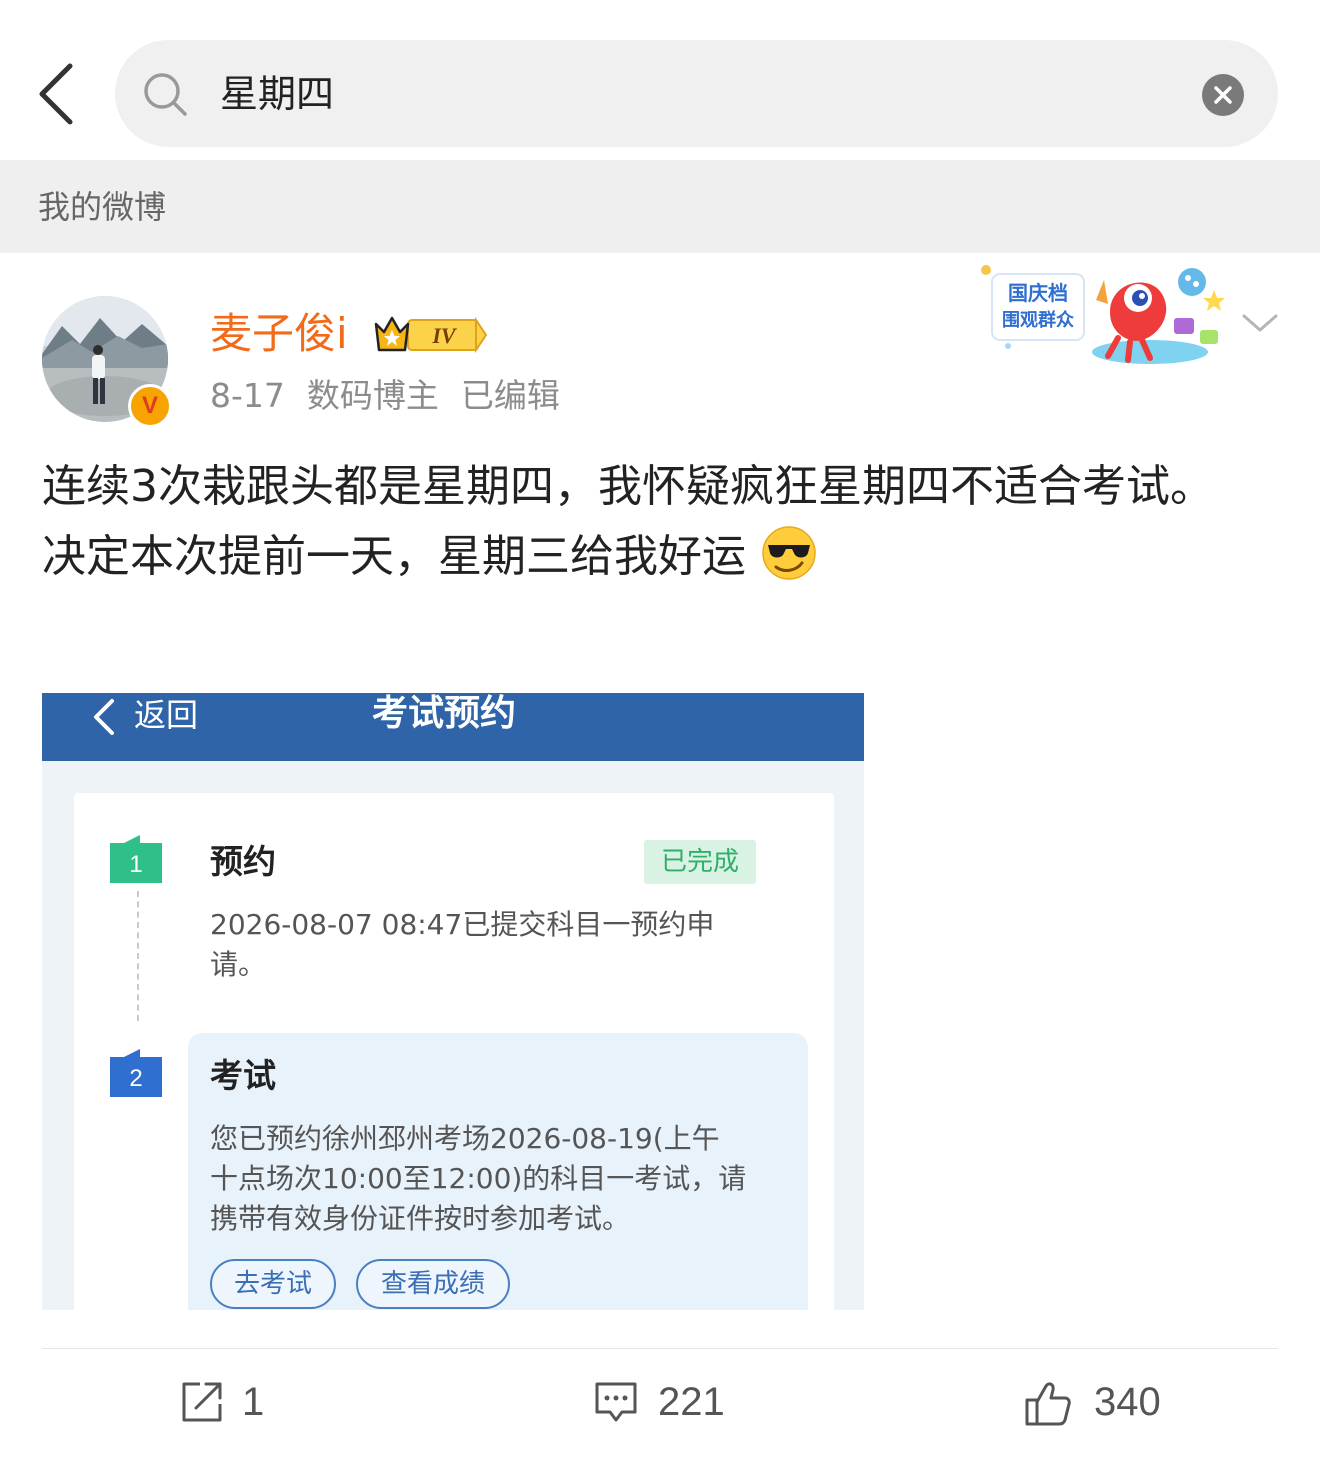  I want to click on post-meta: 8-17 数码博主 已编辑, so click(396, 396).